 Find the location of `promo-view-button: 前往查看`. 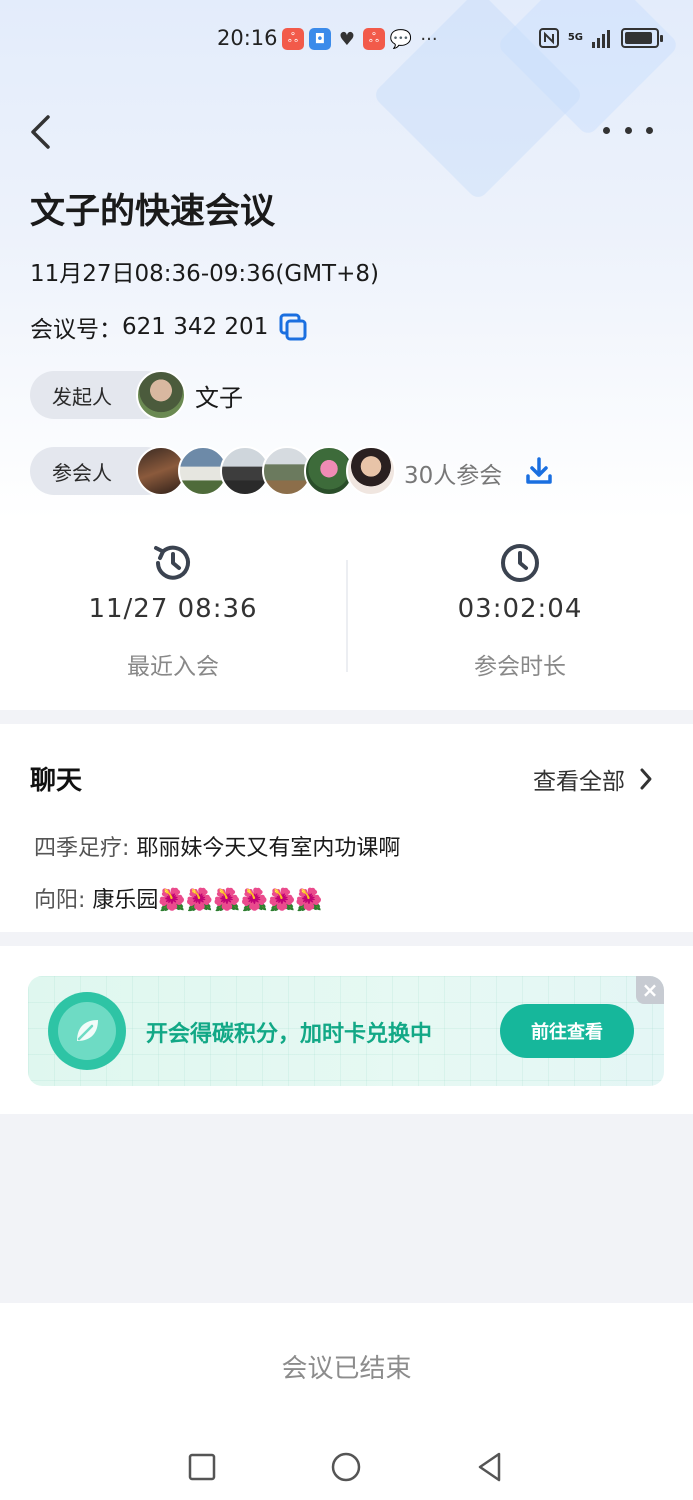

promo-view-button: 前往查看 is located at coordinates (567, 1031).